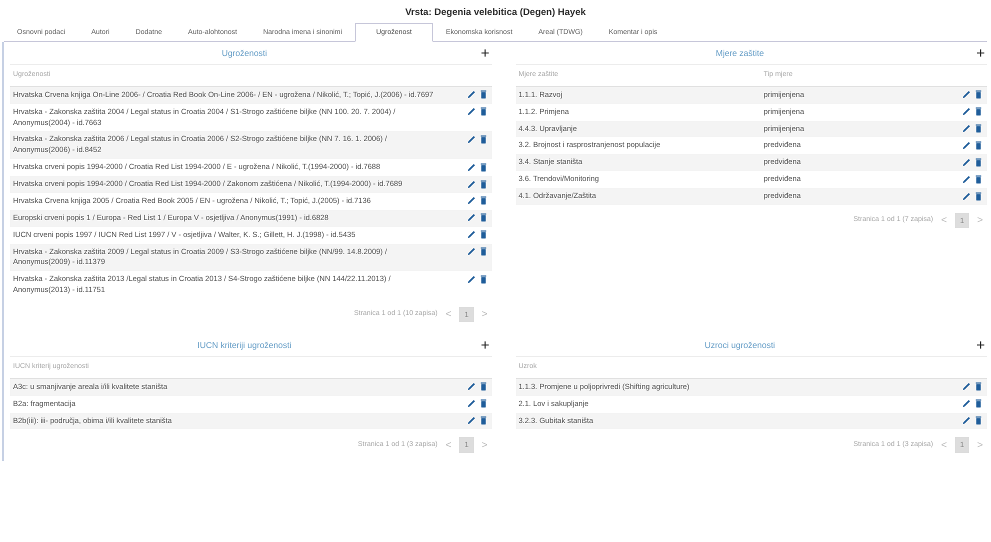 This screenshot has height=542, width=991. Describe the element at coordinates (740, 345) in the screenshot. I see `panel-title: Uzroci ugroženosti` at that location.